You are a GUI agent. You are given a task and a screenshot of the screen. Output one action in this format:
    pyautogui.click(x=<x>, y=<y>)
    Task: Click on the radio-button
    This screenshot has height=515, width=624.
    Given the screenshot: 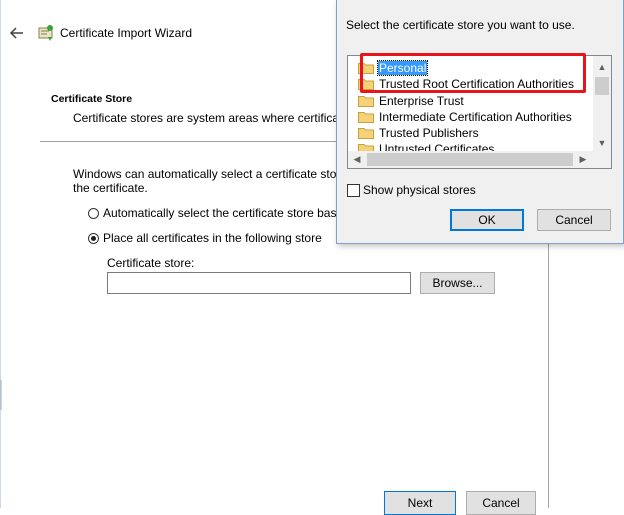 What is the action you would take?
    pyautogui.click(x=93, y=213)
    